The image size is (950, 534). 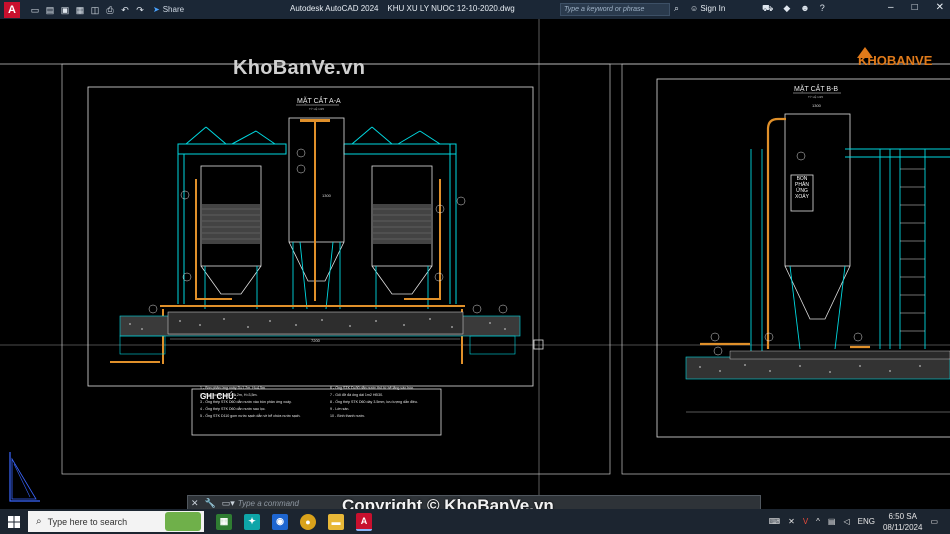 I want to click on clock-date: 08/11/2024, so click(x=902, y=527).